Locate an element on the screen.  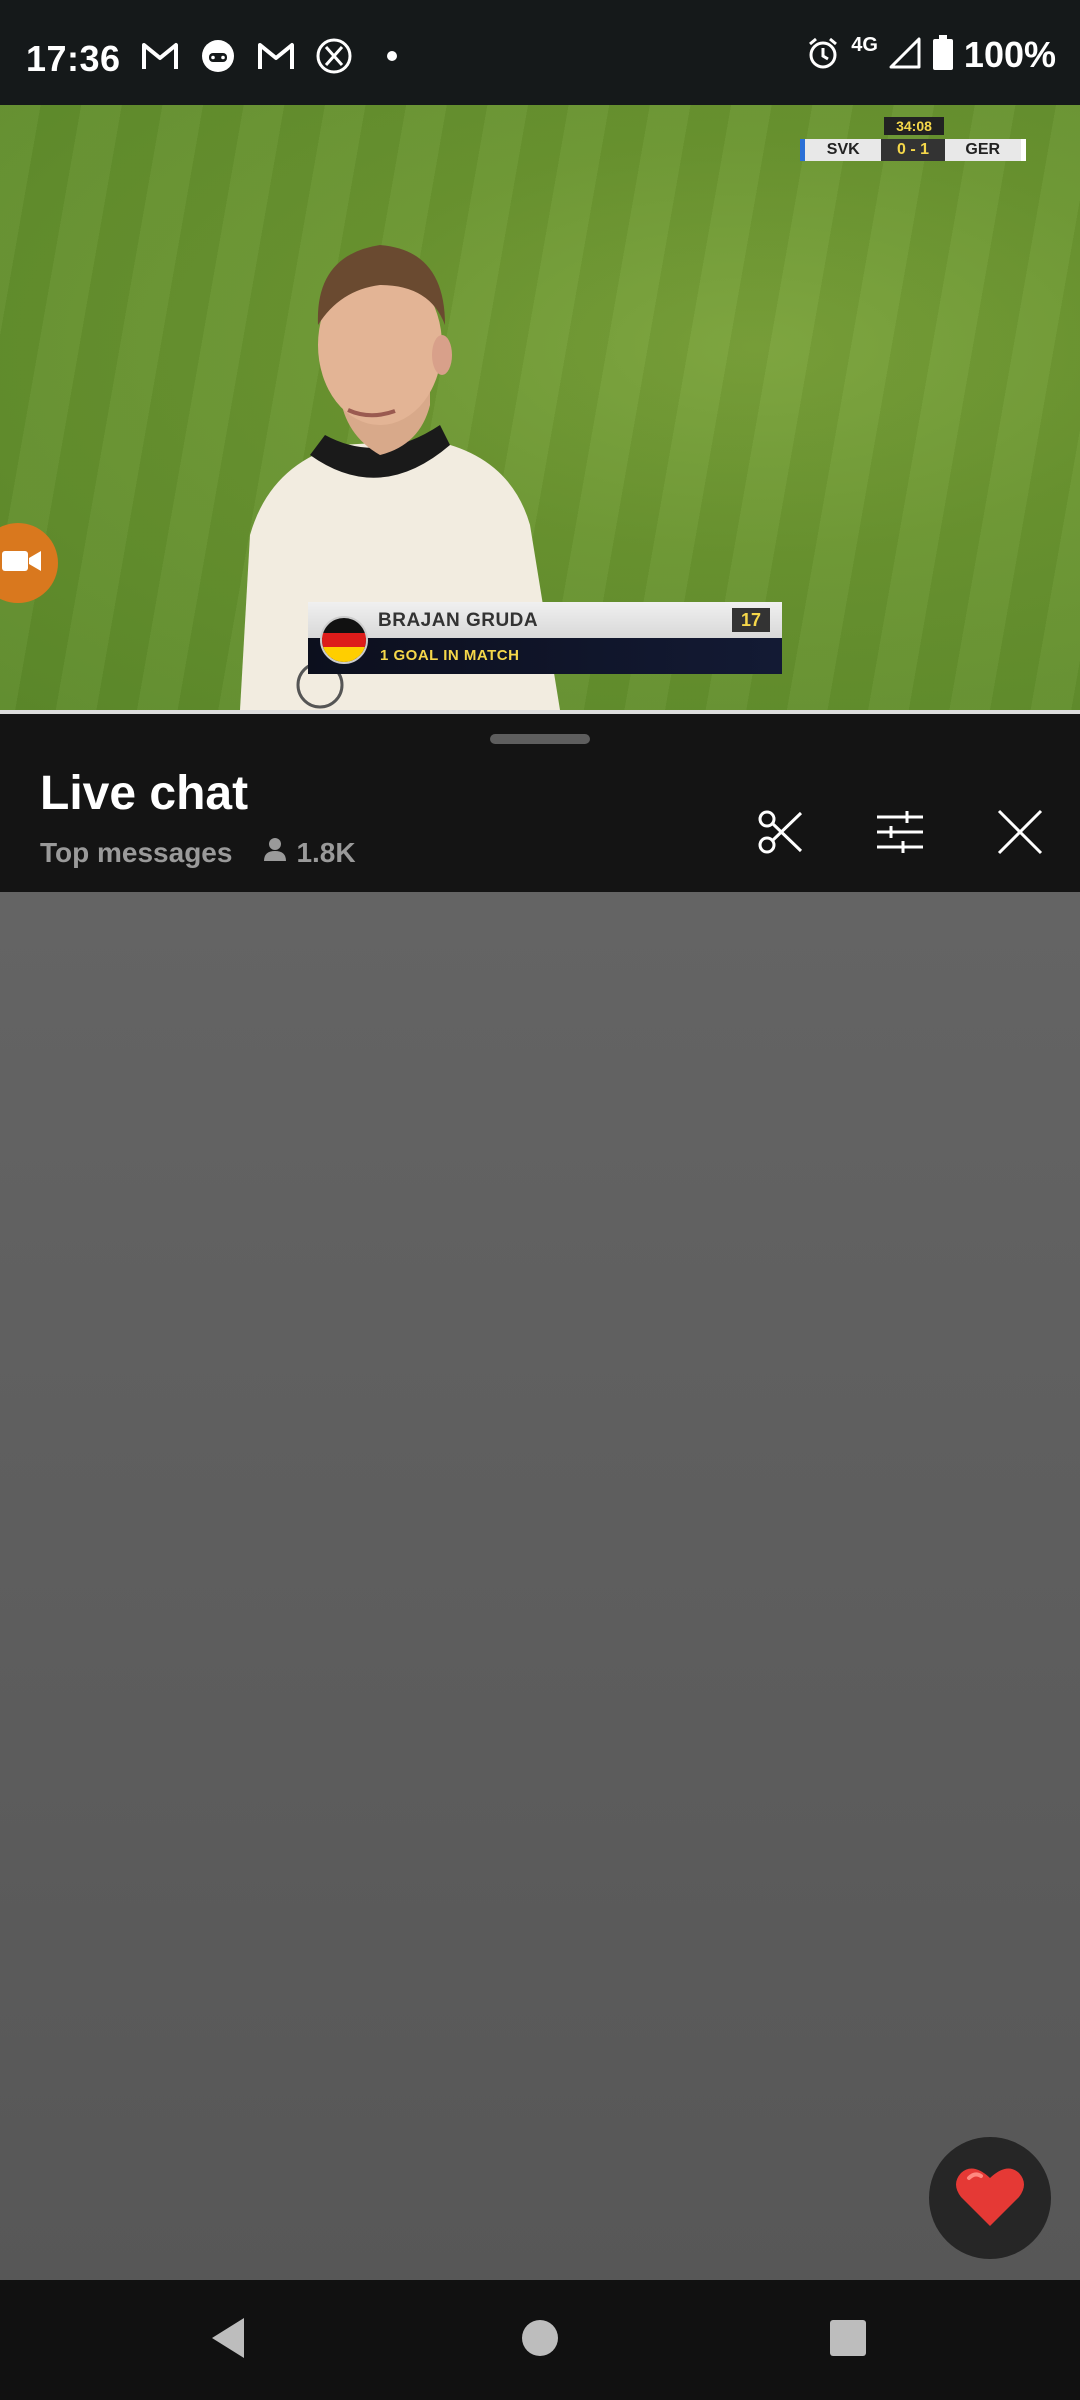
sliders-icon is located at coordinates (900, 834).